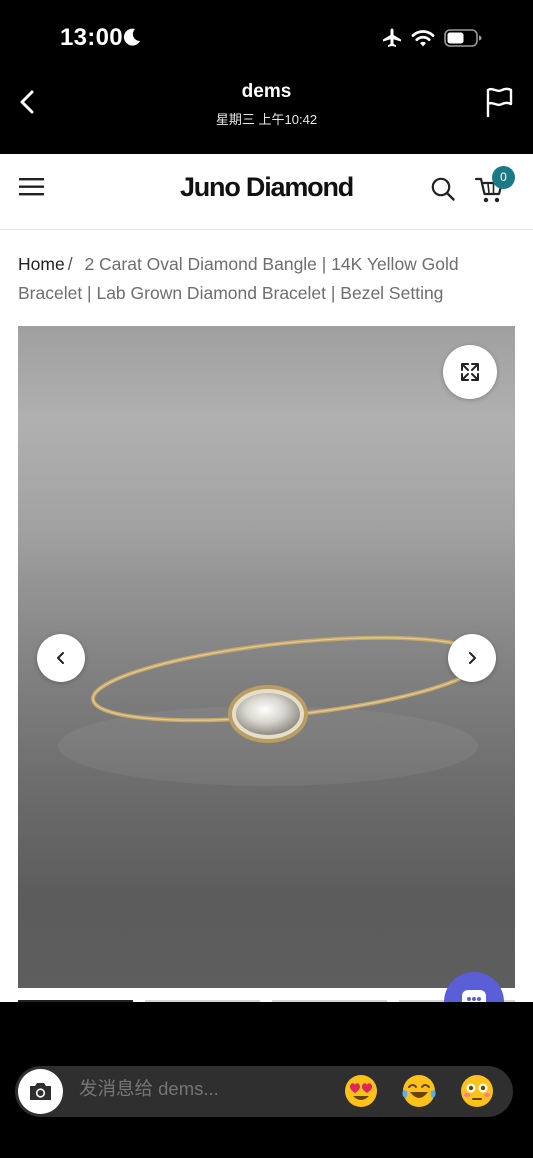 This screenshot has width=533, height=1158. I want to click on airplane-icon, so click(392, 37).